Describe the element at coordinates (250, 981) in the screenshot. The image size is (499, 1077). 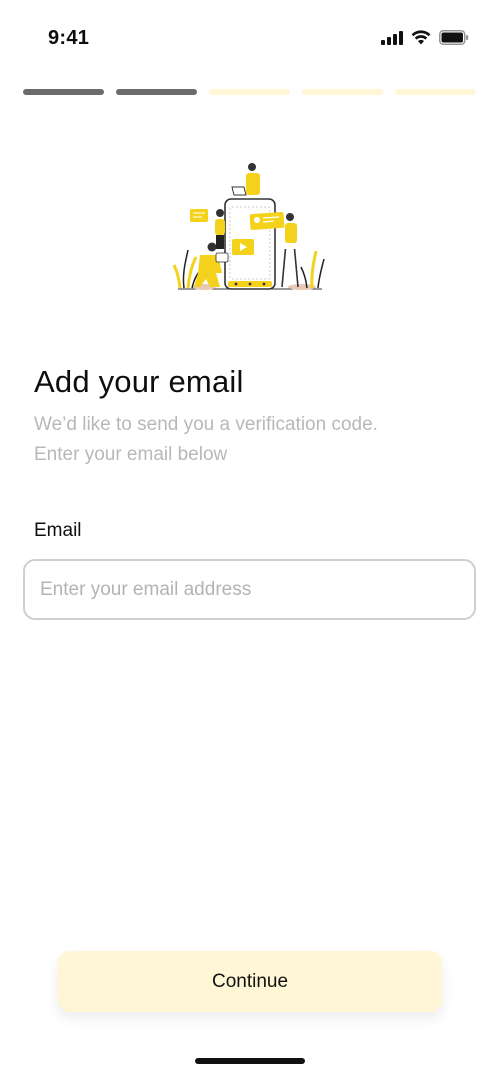
I see `continue-button: Continue` at that location.